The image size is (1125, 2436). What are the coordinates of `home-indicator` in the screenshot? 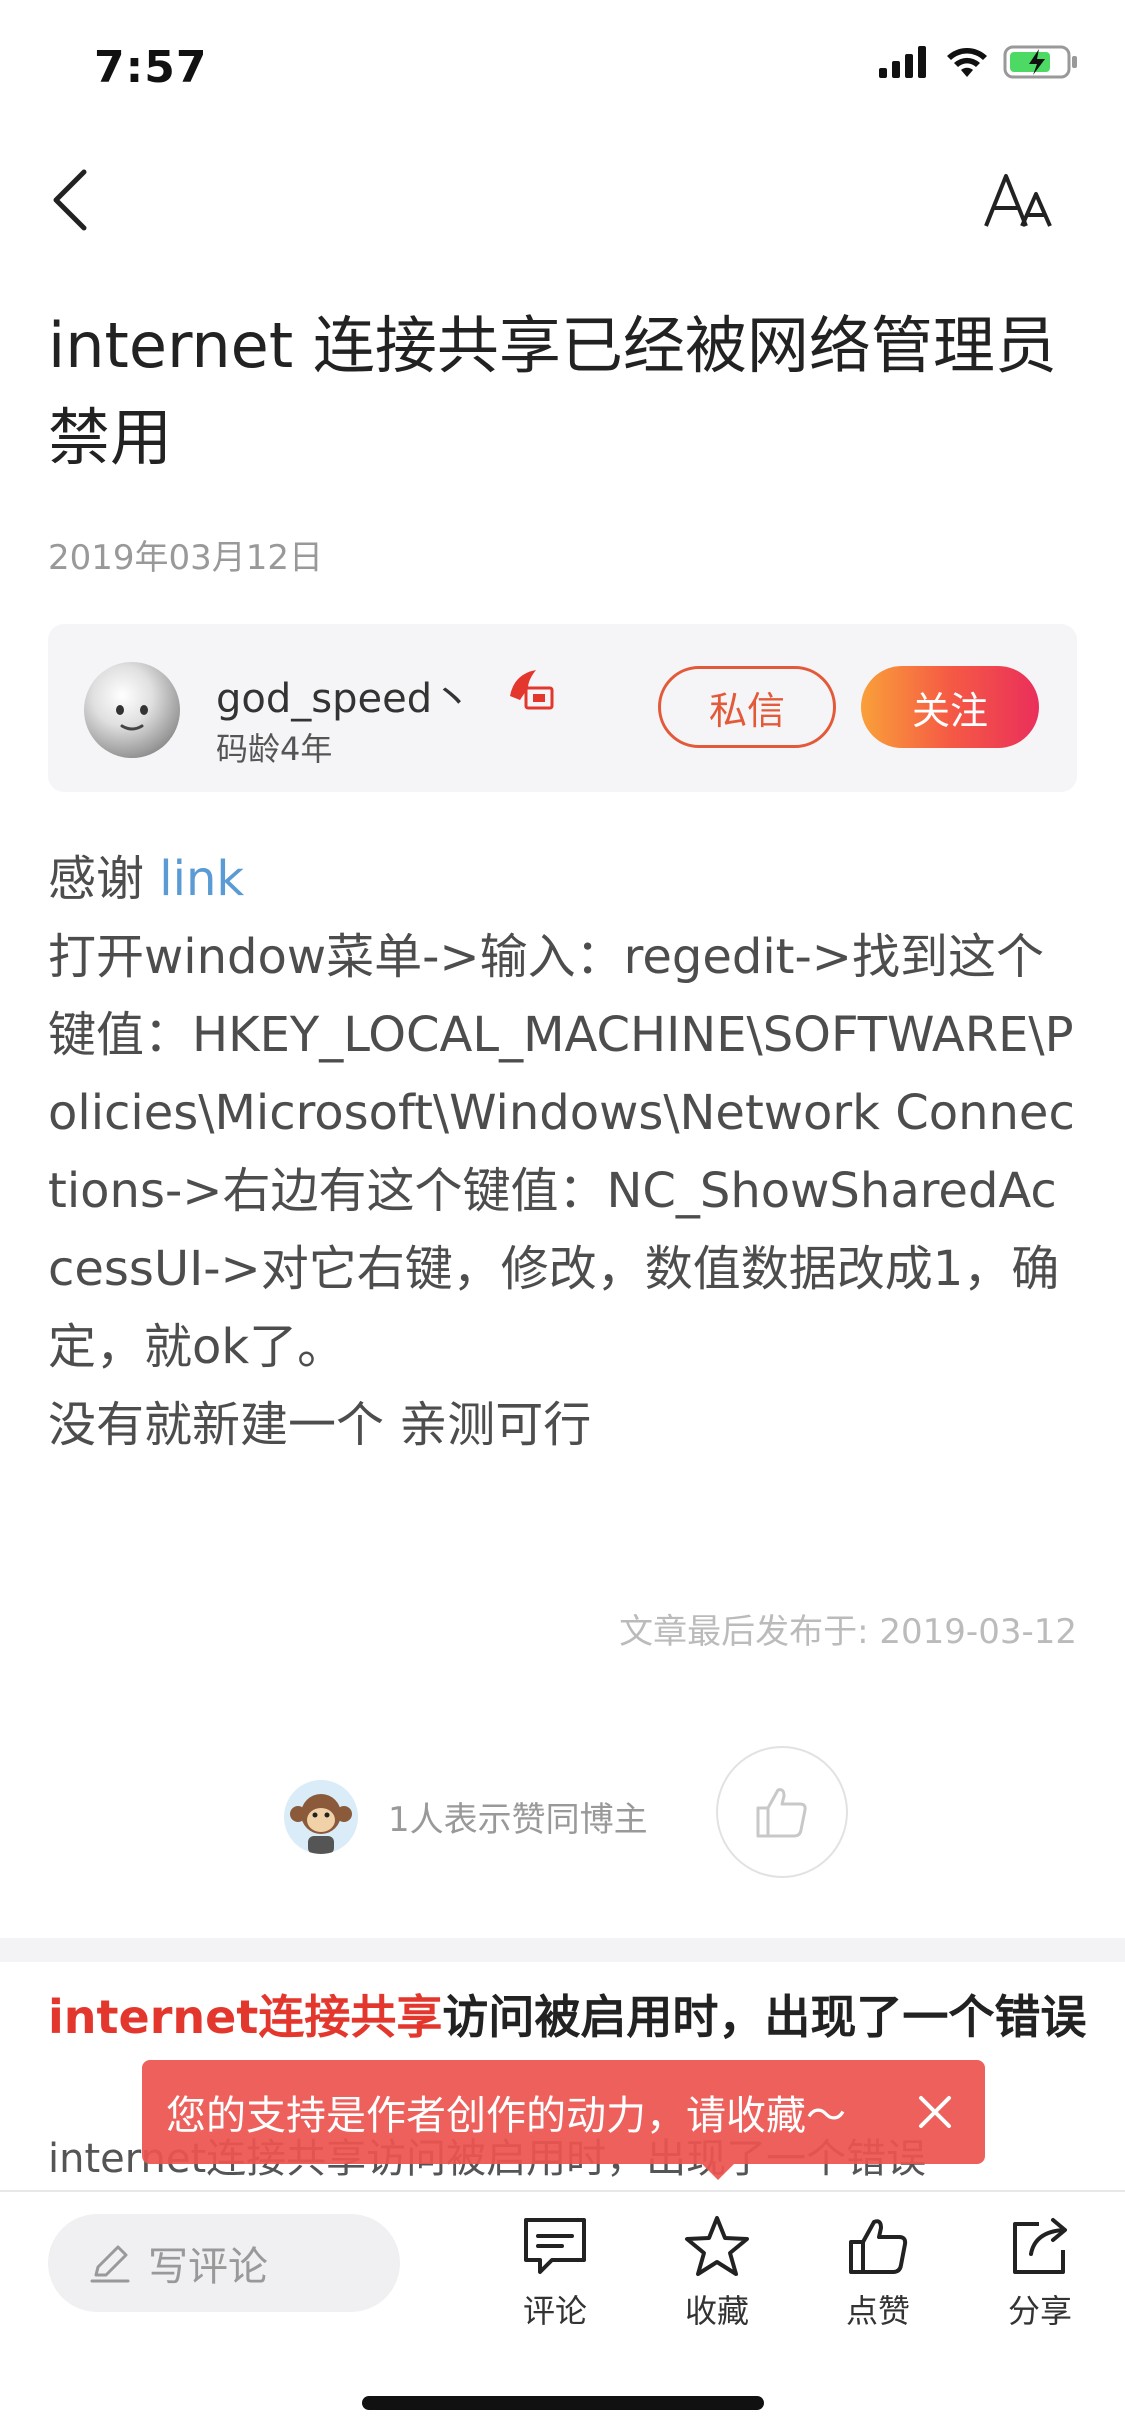 It's located at (563, 2403).